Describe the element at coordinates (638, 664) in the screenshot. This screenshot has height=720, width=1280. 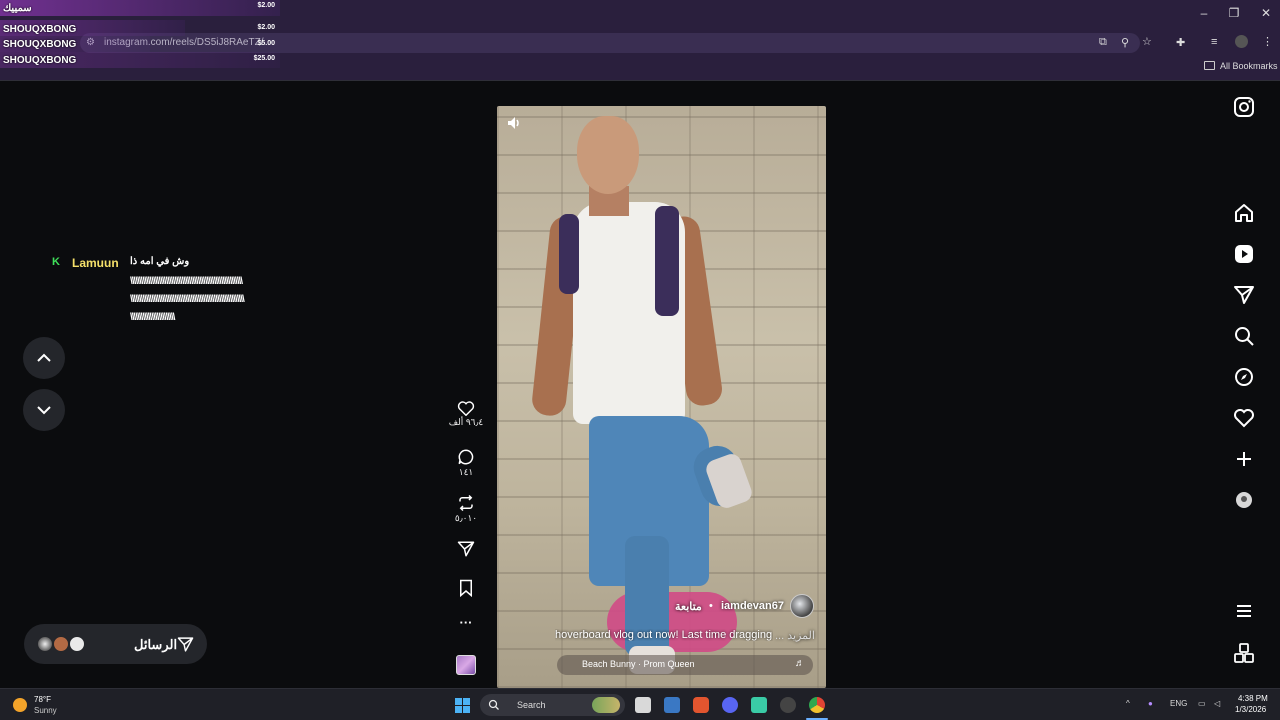
I see `audio-track: Beach Bunny · Prom Queen` at that location.